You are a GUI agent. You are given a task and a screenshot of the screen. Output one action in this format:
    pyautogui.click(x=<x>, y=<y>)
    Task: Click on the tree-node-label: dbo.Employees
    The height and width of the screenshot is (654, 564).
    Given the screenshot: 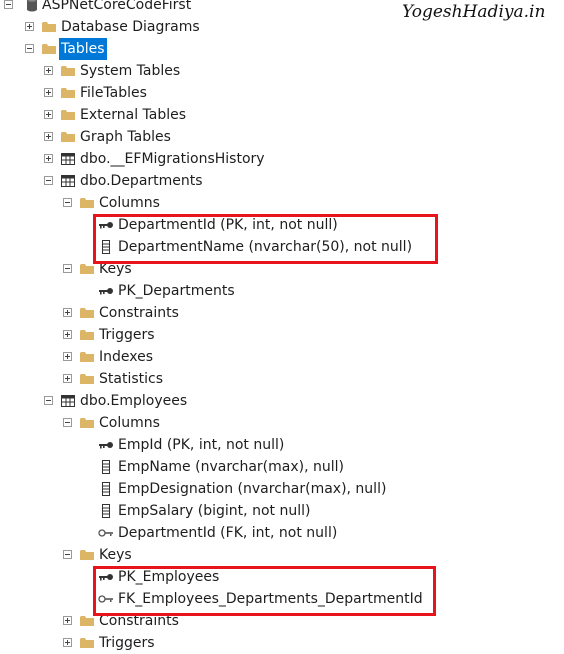 What is the action you would take?
    pyautogui.click(x=134, y=401)
    